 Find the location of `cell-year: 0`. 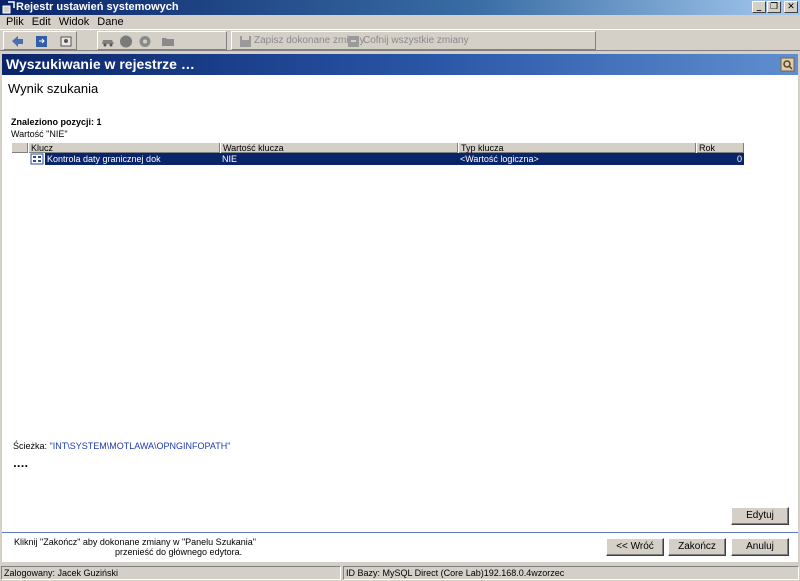

cell-year: 0 is located at coordinates (740, 159).